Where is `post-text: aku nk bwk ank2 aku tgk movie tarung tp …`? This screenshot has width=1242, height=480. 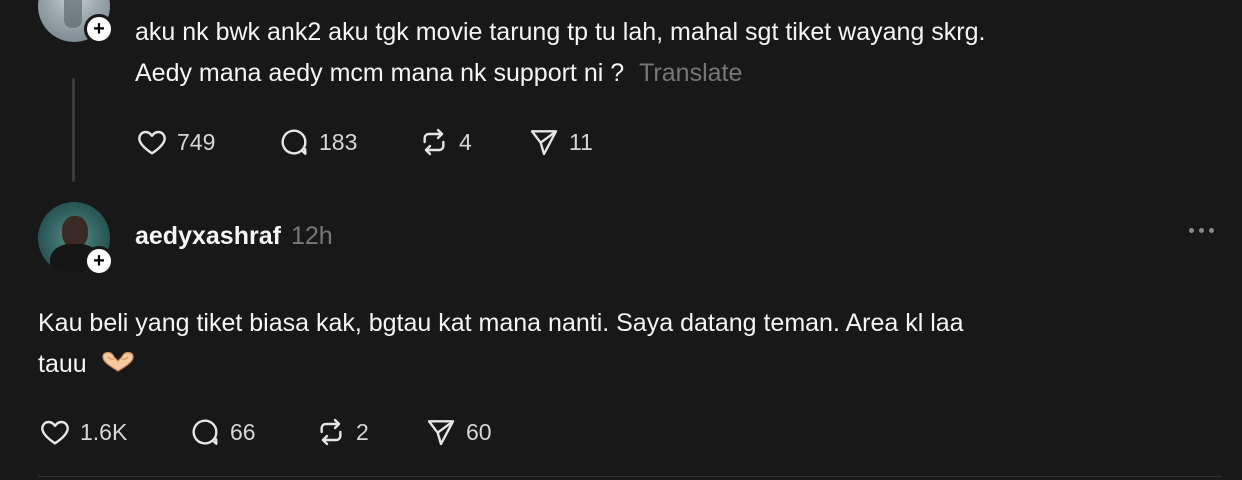 post-text: aku nk bwk ank2 aku tgk movie tarung tp … is located at coordinates (560, 53).